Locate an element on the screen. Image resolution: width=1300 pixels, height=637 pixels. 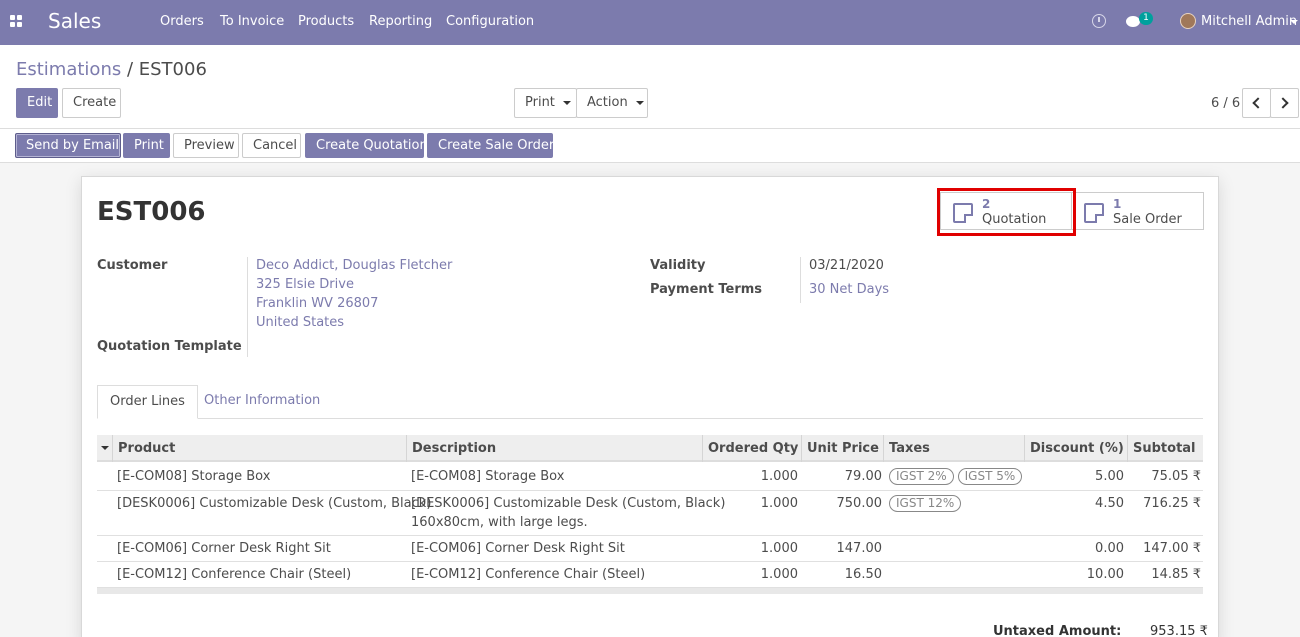
menu-to-invoice: To Invoice is located at coordinates (252, 21).